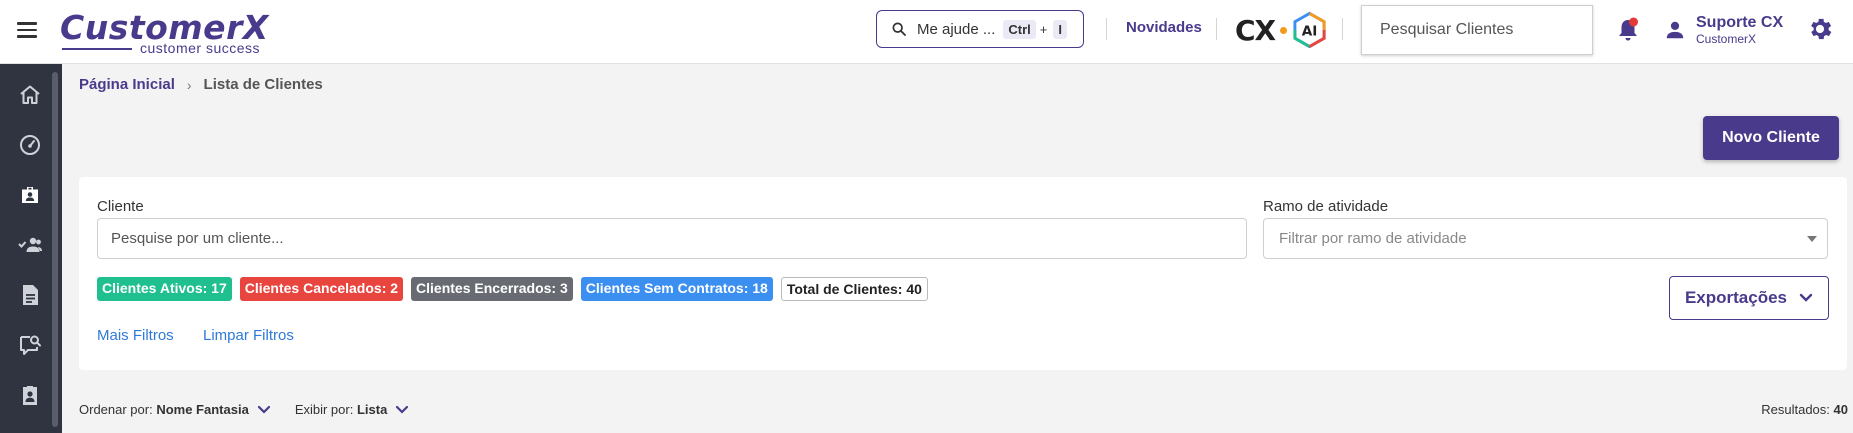  I want to click on clipboard-user-icon, so click(30, 395).